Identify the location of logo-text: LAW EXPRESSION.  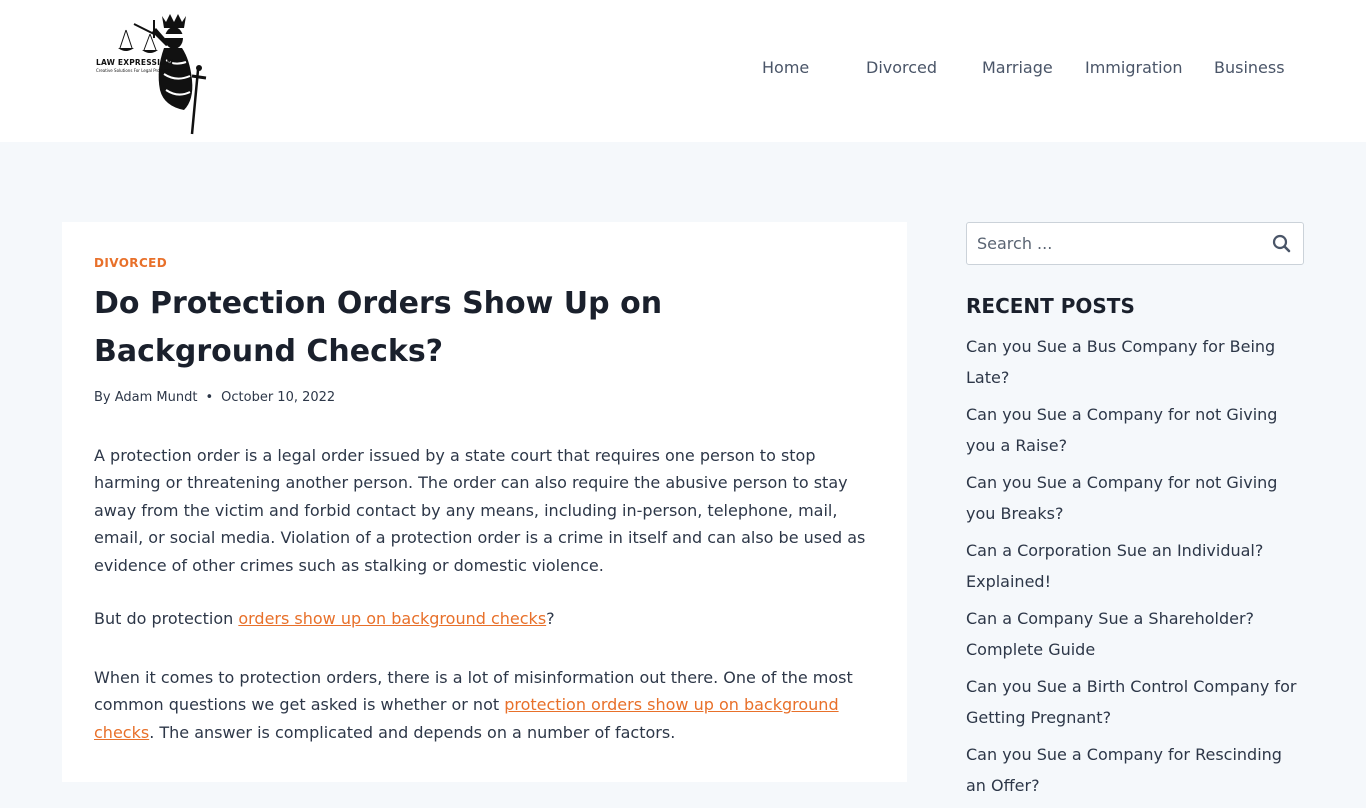
(135, 62).